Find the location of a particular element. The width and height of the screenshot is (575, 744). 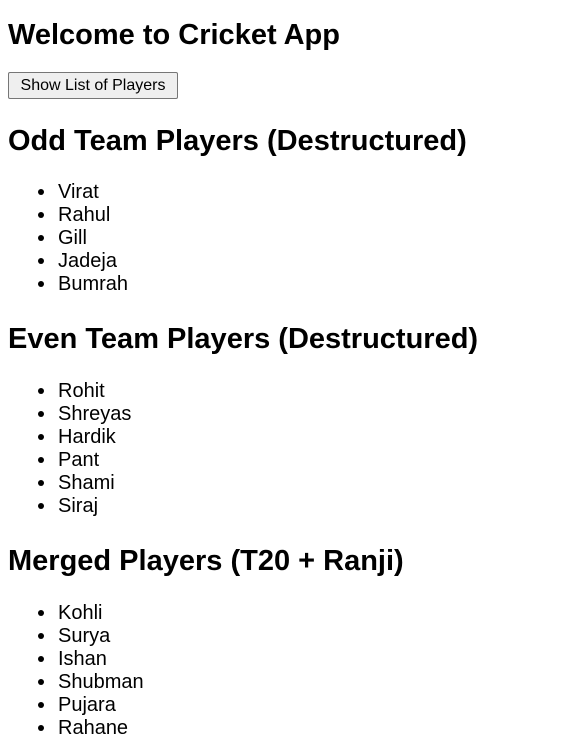

even-team-player-item: Hardik is located at coordinates (306, 437).